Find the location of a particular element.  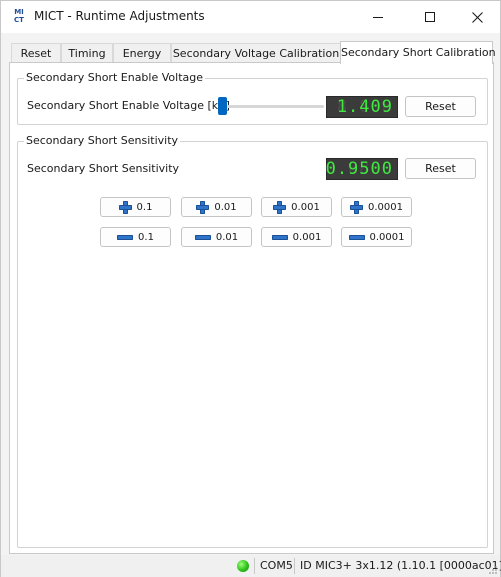

decrement-button-0-1: 0.1 is located at coordinates (135, 237).